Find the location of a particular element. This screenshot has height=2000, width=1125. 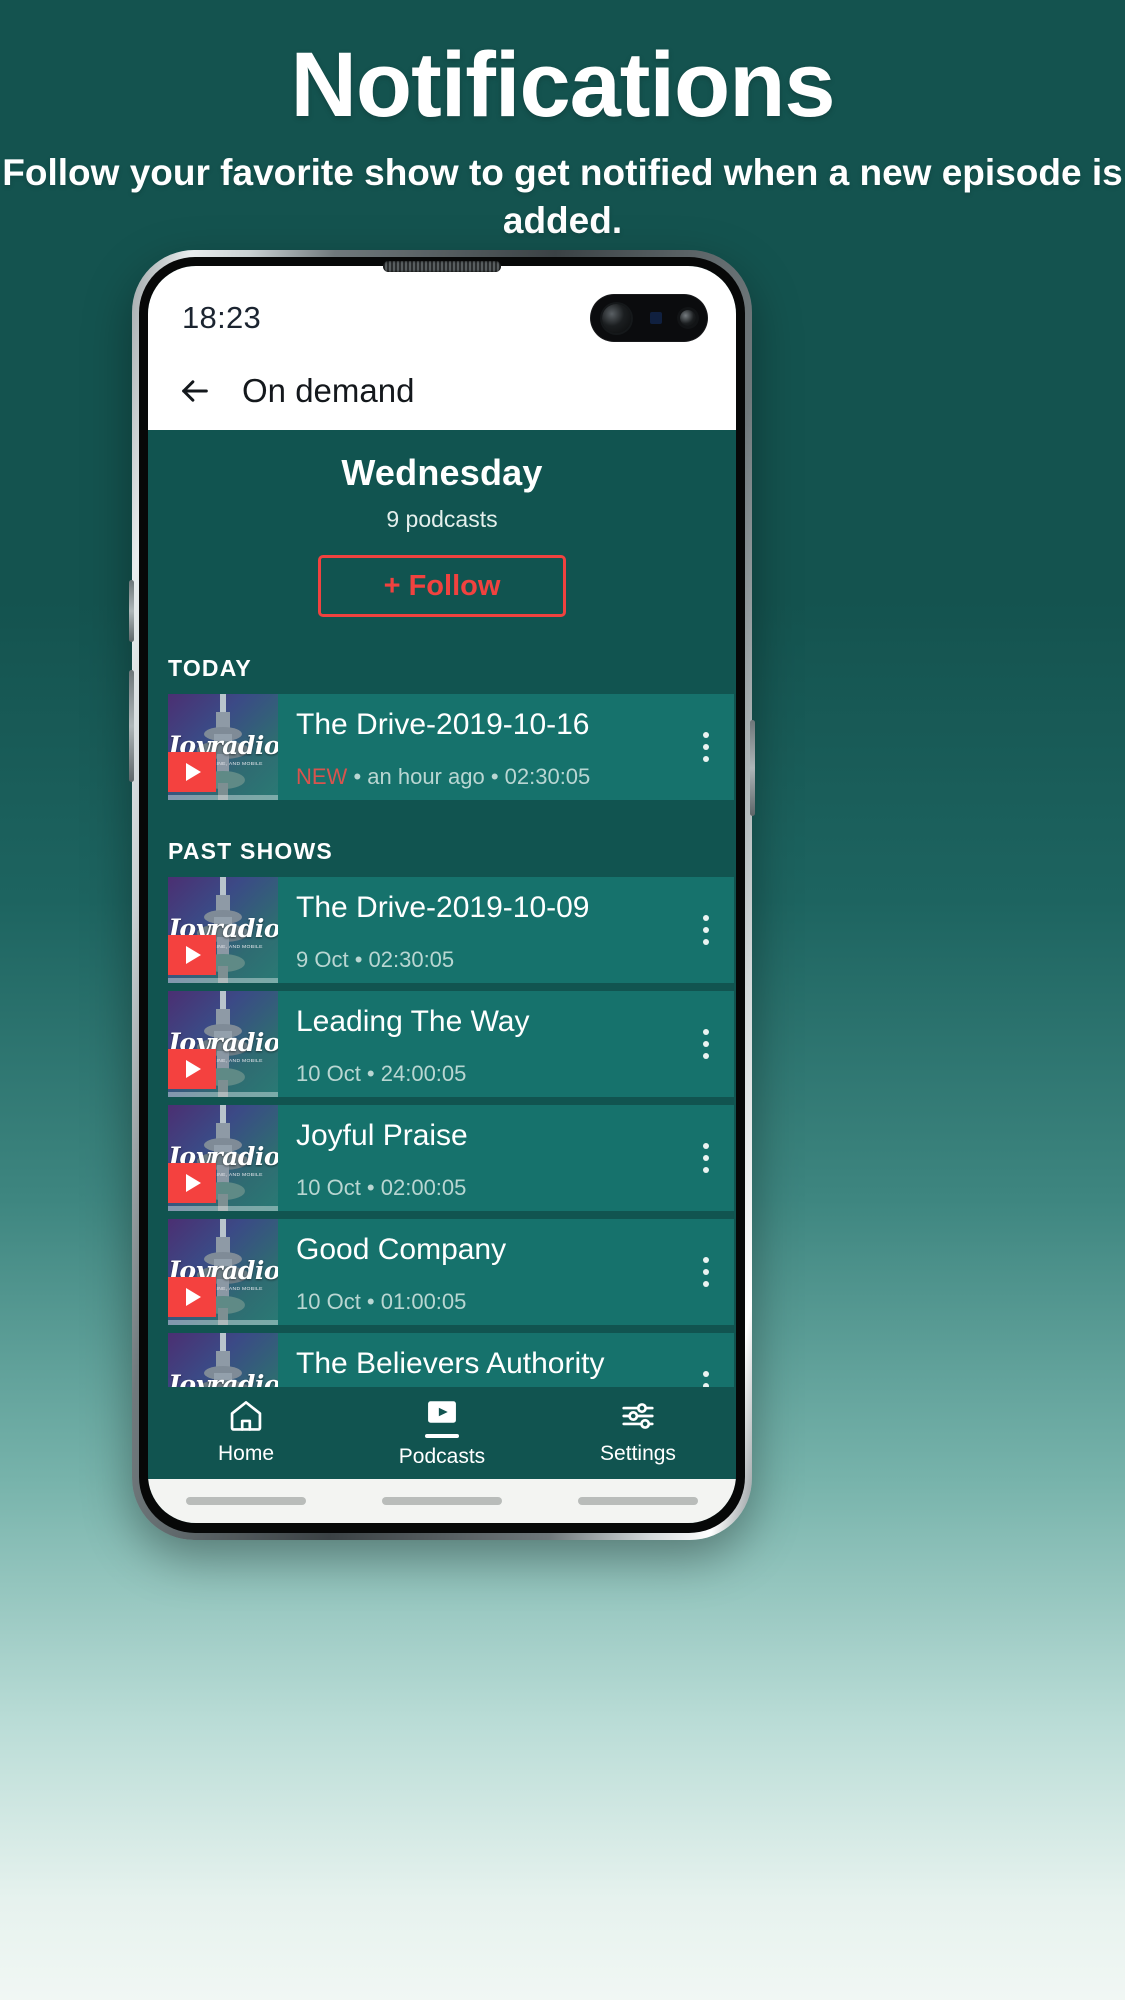

episode-info: Leading The Way 10 Oct • 24:00:05 is located at coordinates (478, 1044).